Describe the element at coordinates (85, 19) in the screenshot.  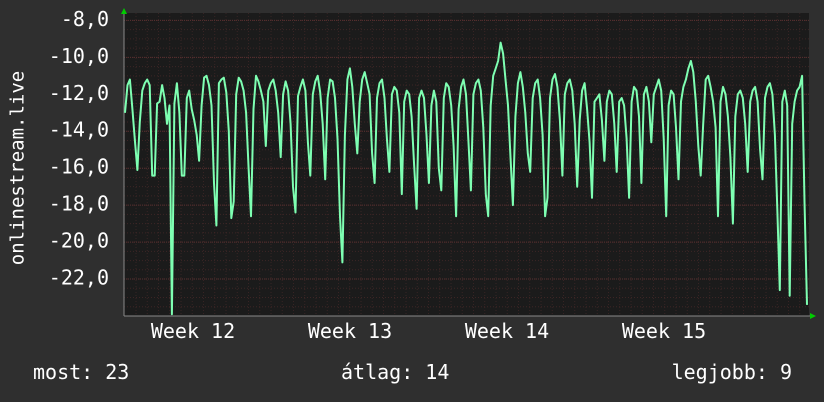
I see `y-tick-label: -8,0` at that location.